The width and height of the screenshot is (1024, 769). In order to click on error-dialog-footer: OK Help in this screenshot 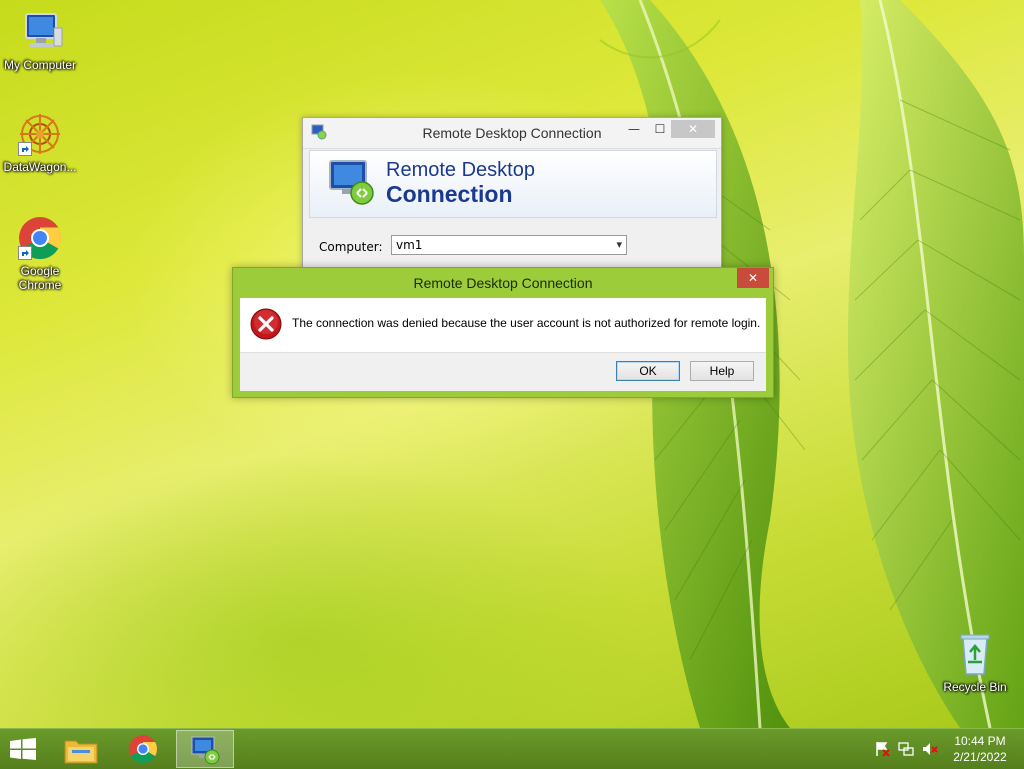, I will do `click(503, 371)`.